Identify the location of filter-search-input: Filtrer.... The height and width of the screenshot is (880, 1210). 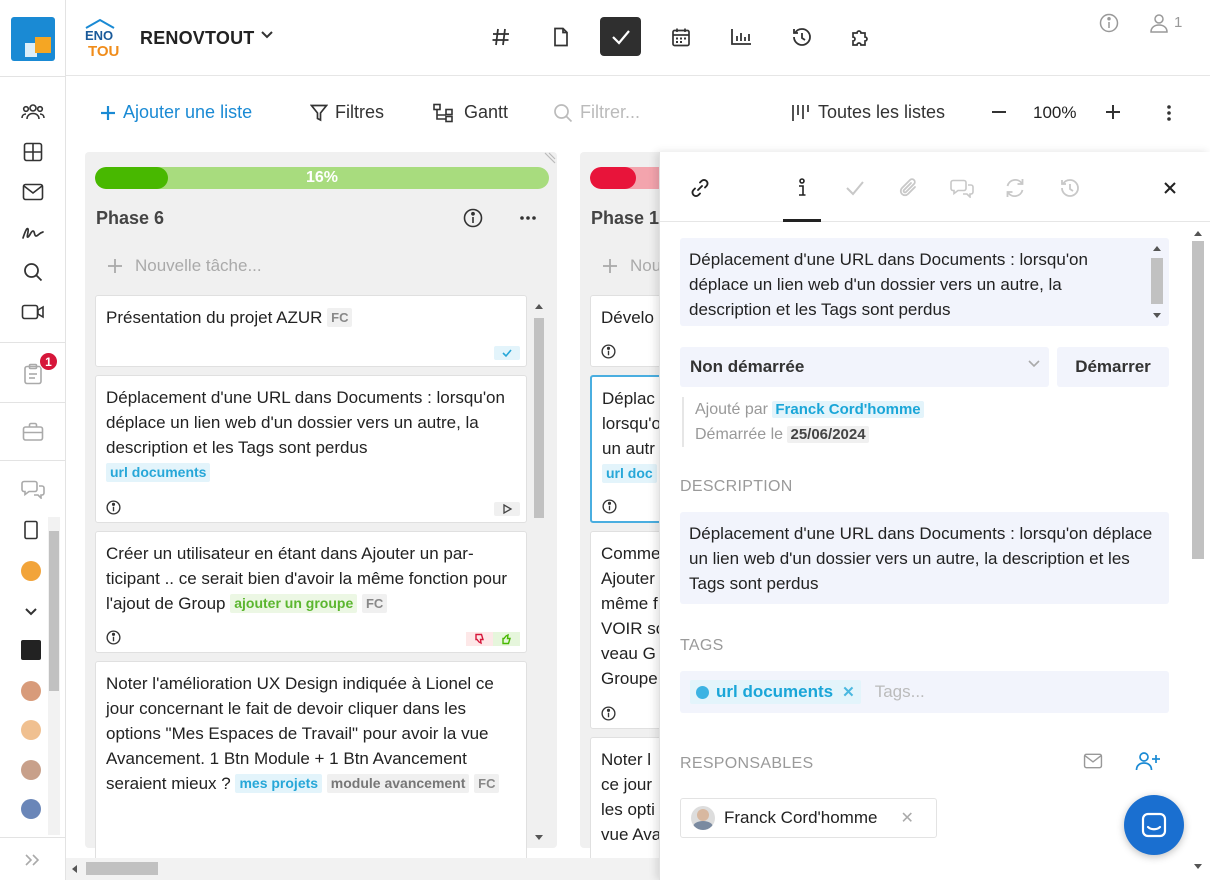
(596, 112).